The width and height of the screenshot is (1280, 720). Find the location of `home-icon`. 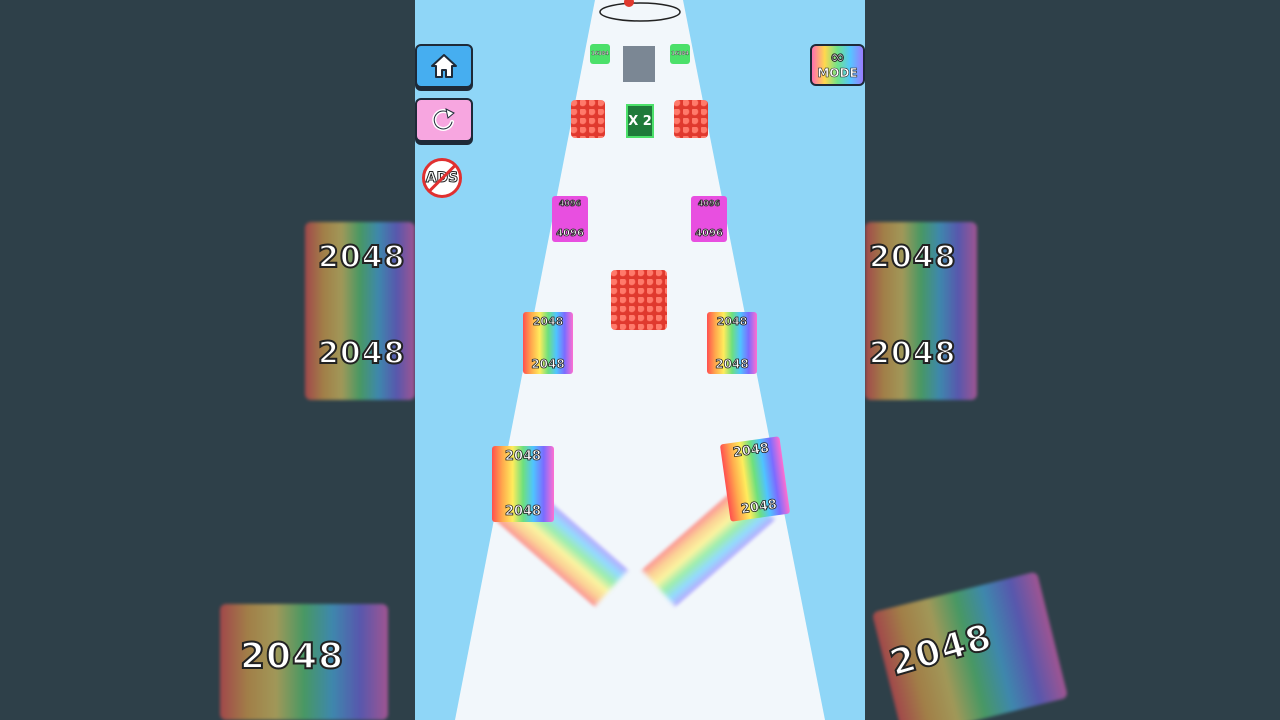

home-icon is located at coordinates (444, 66).